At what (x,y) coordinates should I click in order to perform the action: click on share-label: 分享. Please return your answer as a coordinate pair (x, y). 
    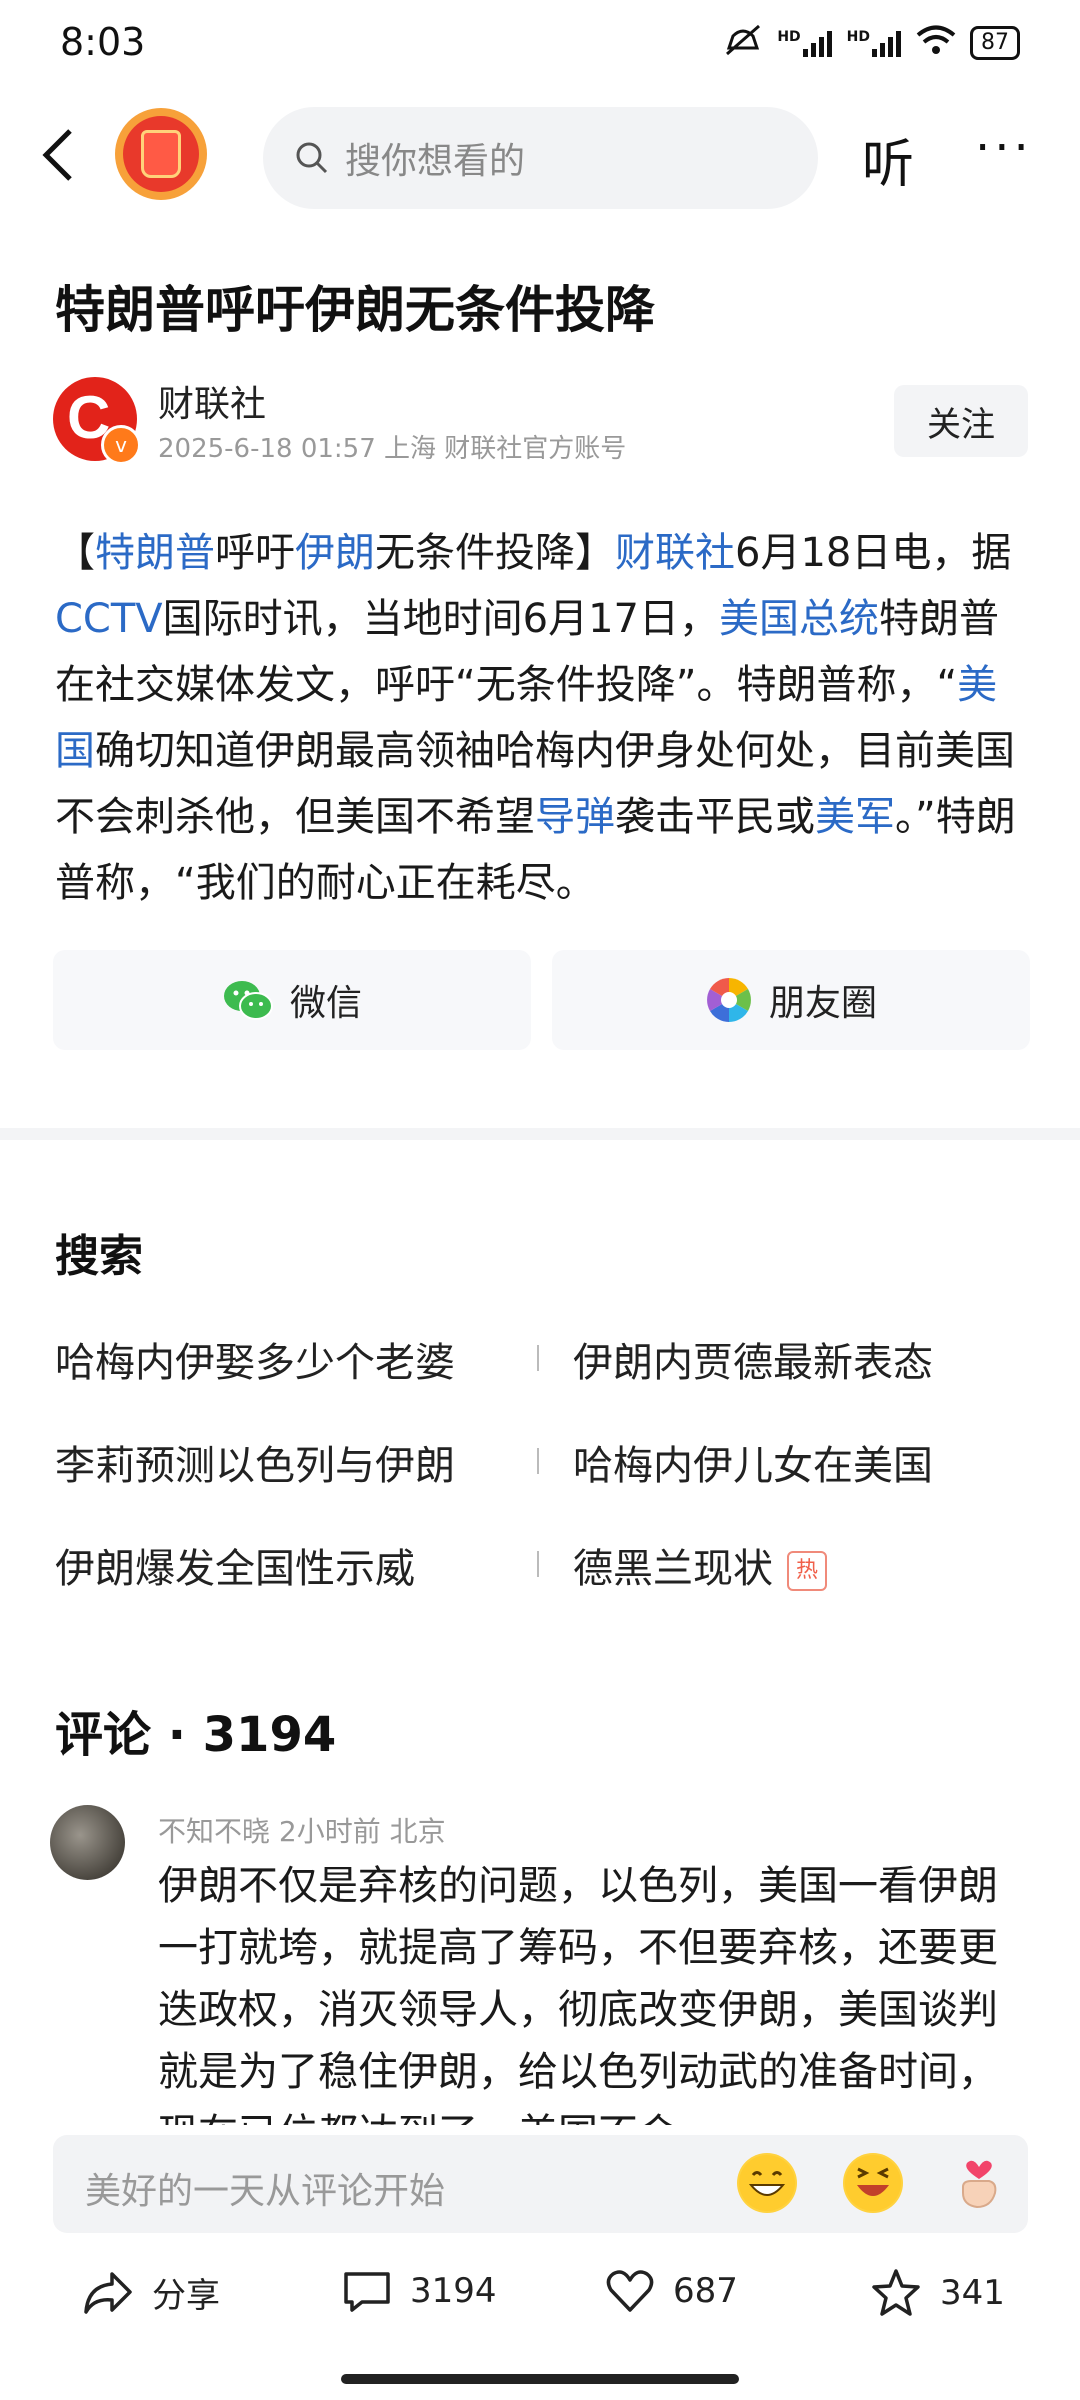
    Looking at the image, I should click on (186, 2296).